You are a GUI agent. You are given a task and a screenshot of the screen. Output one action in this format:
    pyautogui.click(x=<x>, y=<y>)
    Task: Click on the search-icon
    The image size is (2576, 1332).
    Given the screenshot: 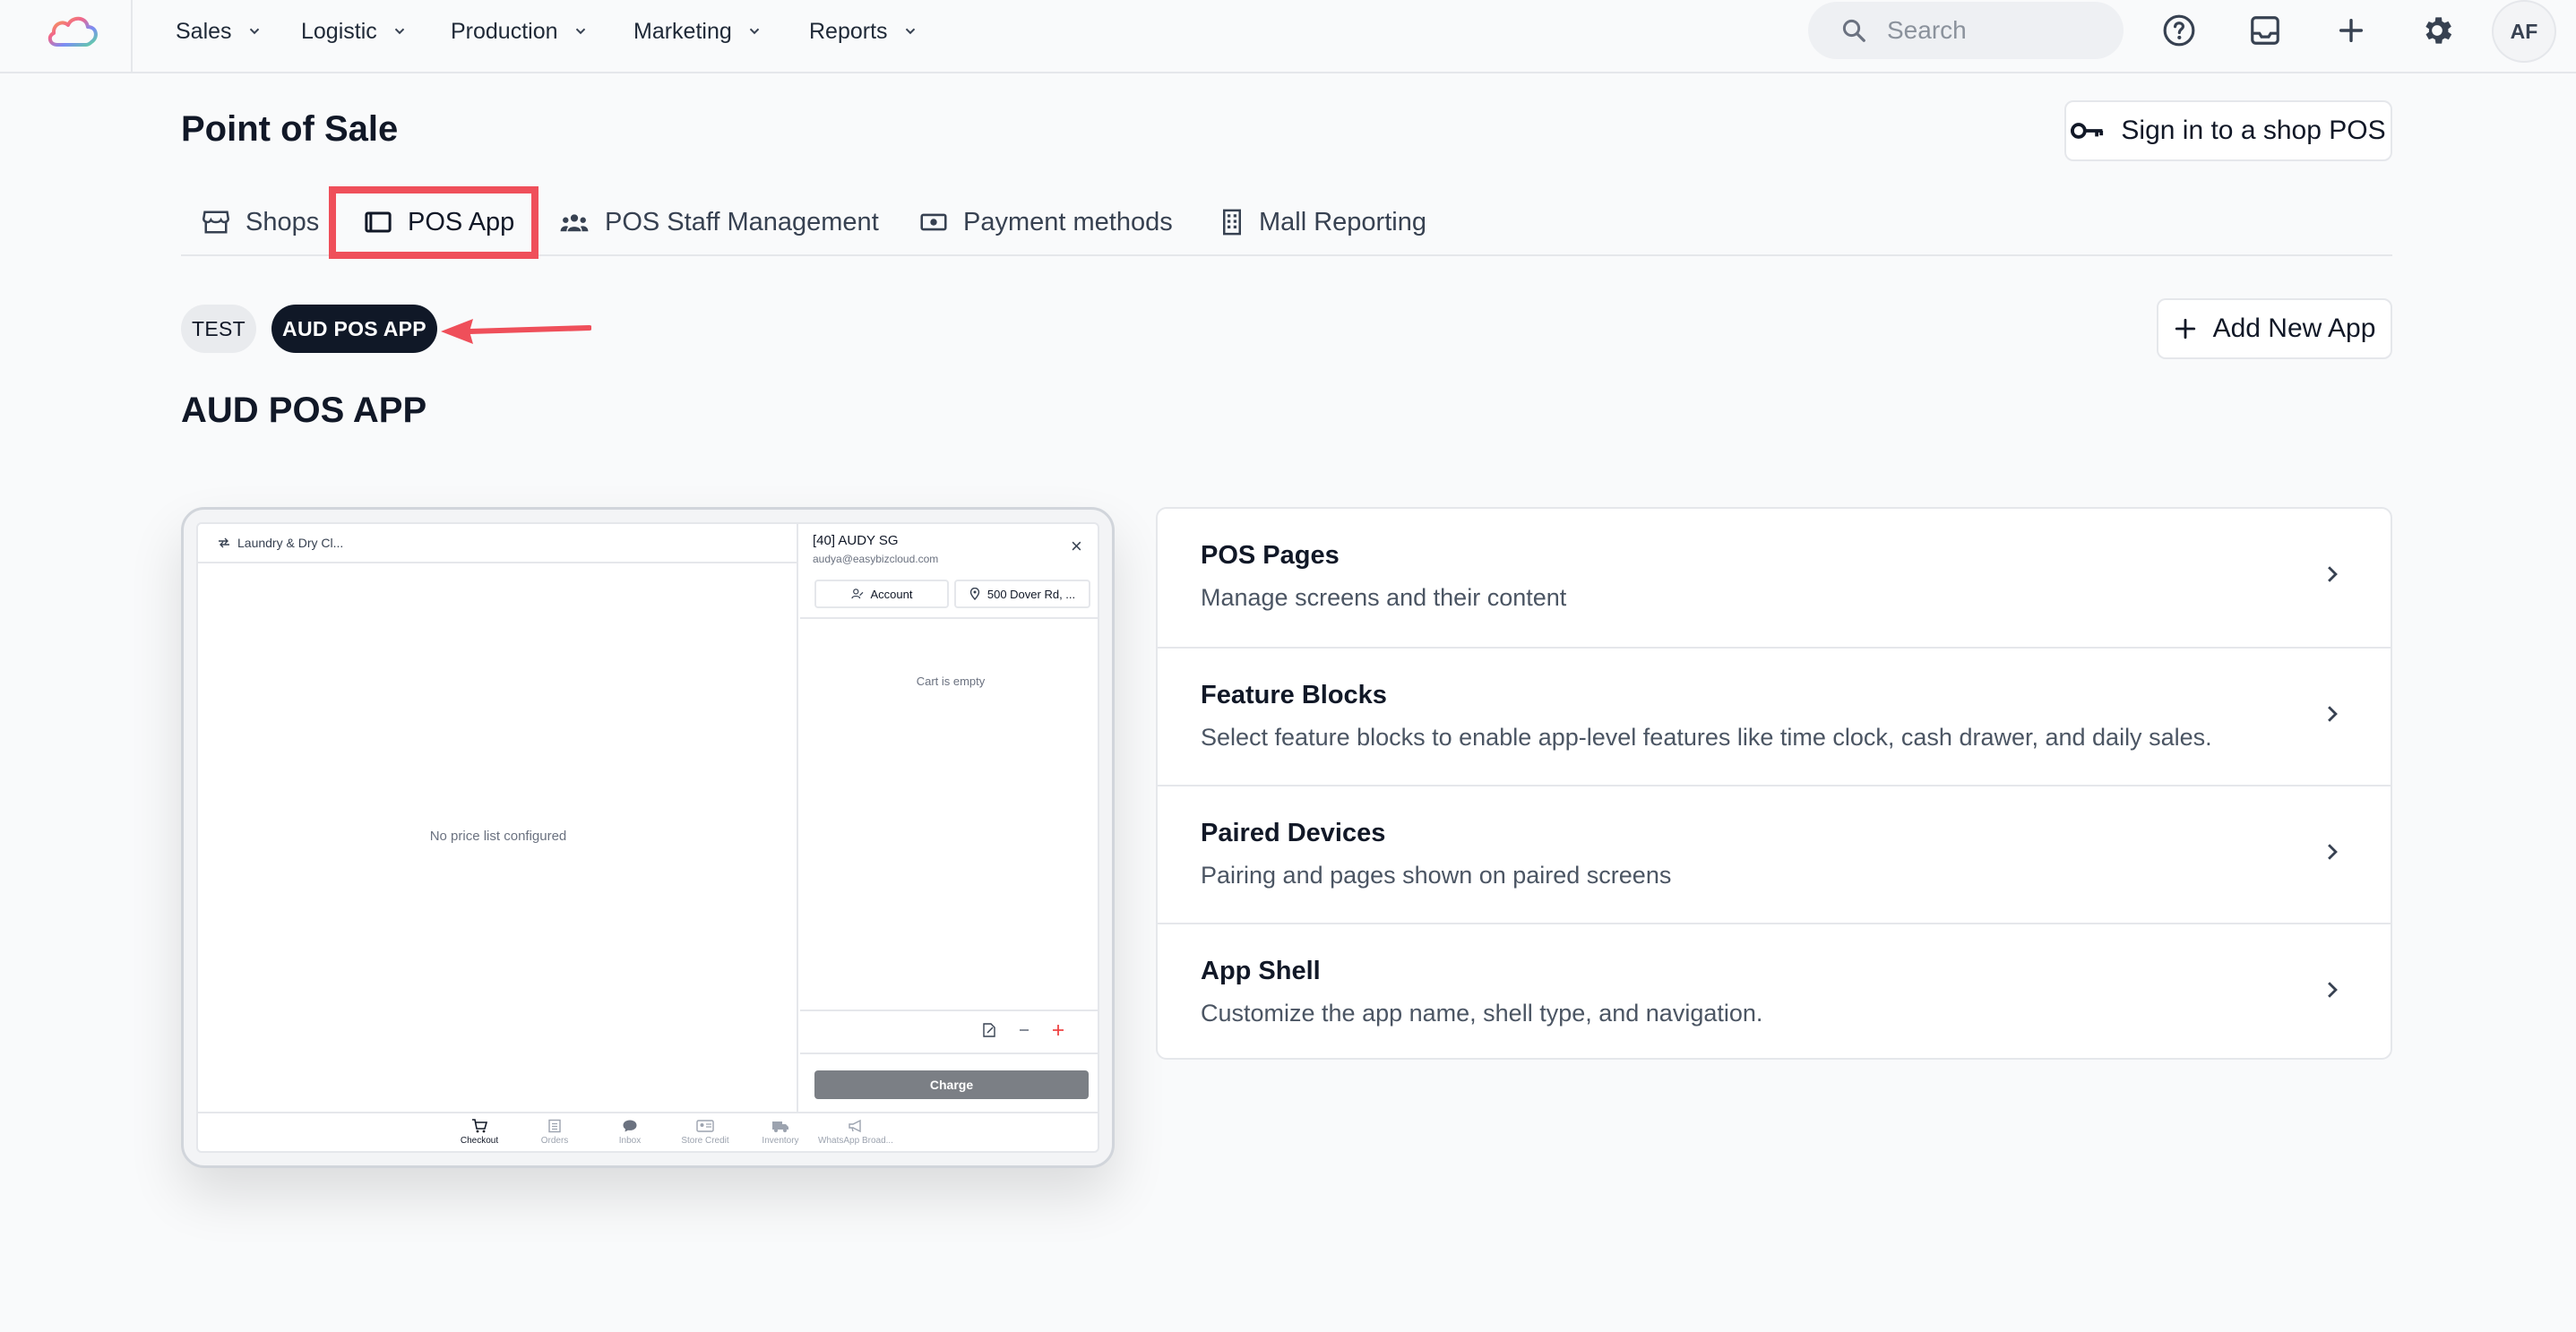 What is the action you would take?
    pyautogui.click(x=1854, y=30)
    